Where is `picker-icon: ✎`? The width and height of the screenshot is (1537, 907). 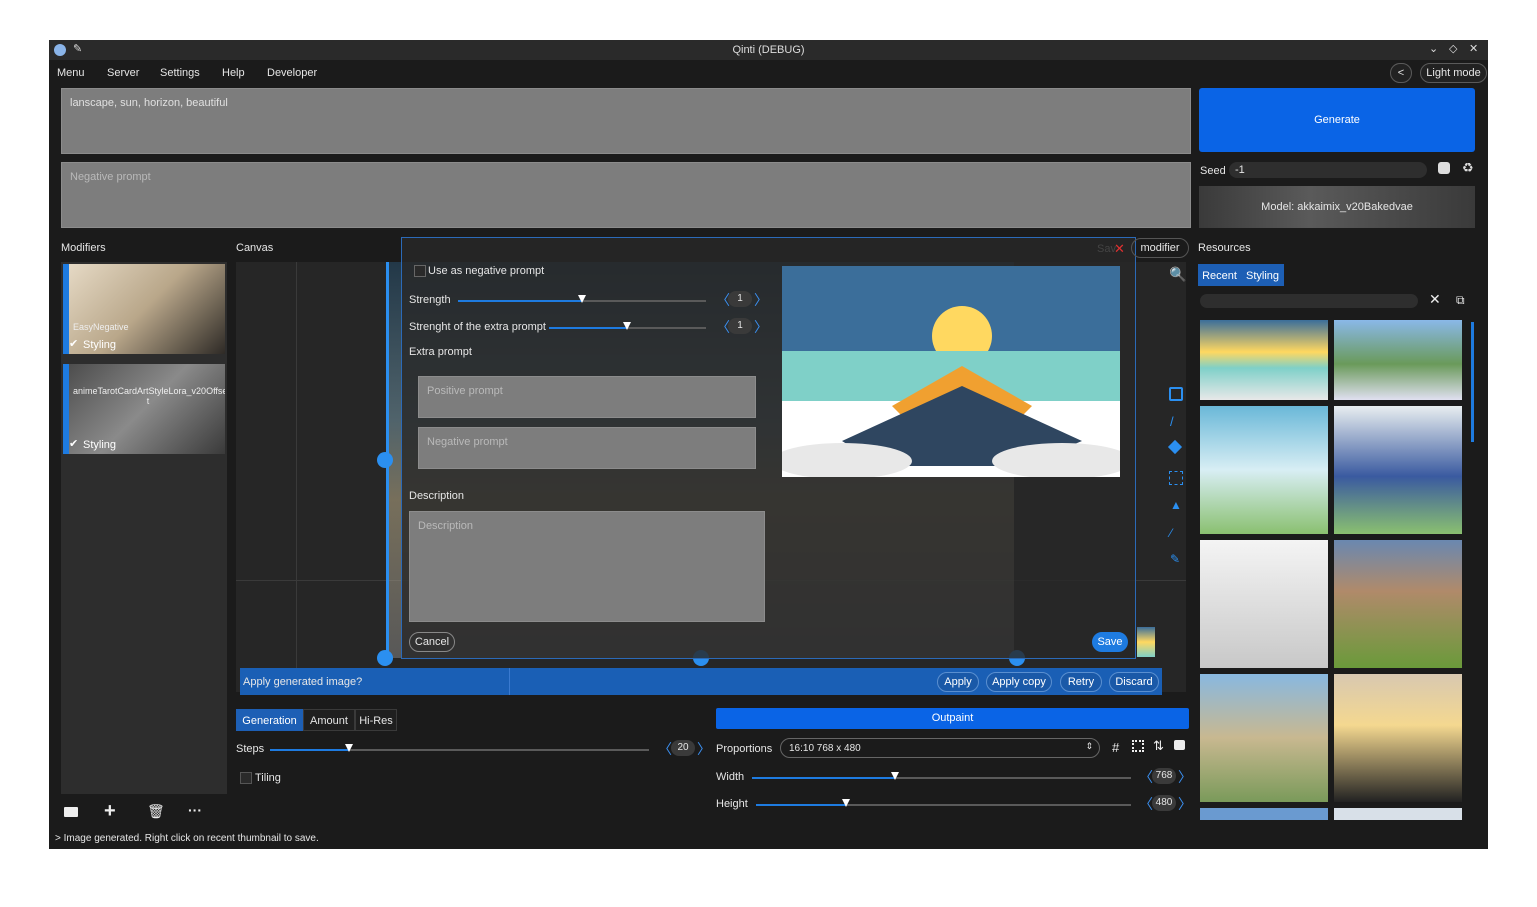 picker-icon: ✎ is located at coordinates (1175, 559).